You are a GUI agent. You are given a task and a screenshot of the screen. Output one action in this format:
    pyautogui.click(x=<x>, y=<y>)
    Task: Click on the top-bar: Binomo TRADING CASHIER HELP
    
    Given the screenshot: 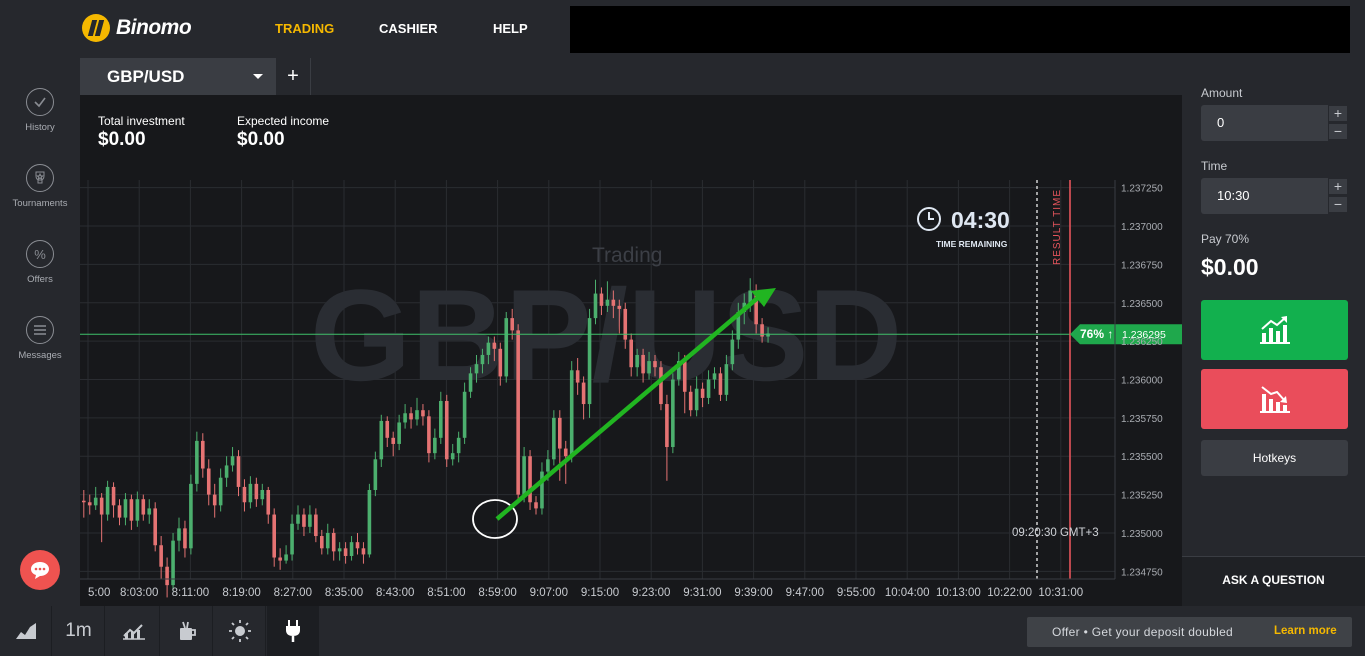 What is the action you would take?
    pyautogui.click(x=682, y=29)
    